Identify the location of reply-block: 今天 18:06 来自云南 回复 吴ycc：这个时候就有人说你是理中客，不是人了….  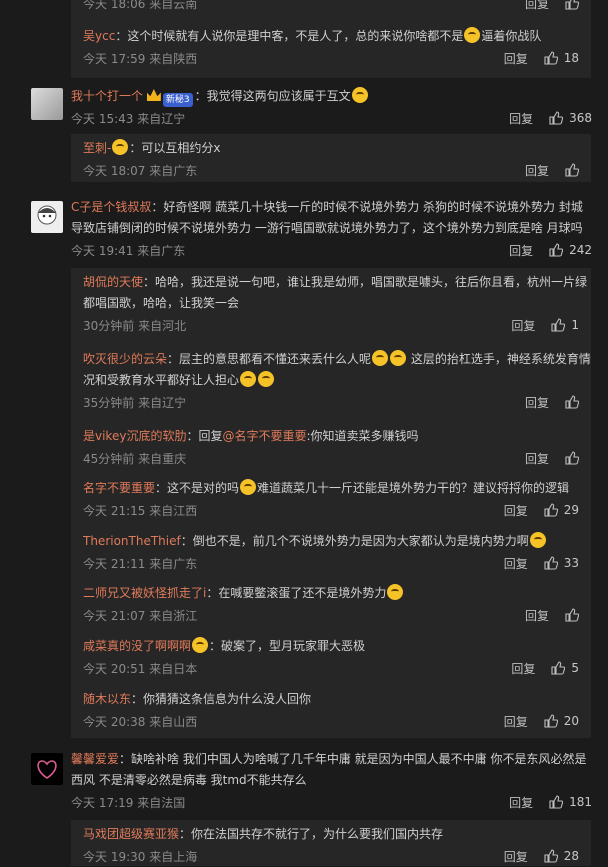
(331, 39).